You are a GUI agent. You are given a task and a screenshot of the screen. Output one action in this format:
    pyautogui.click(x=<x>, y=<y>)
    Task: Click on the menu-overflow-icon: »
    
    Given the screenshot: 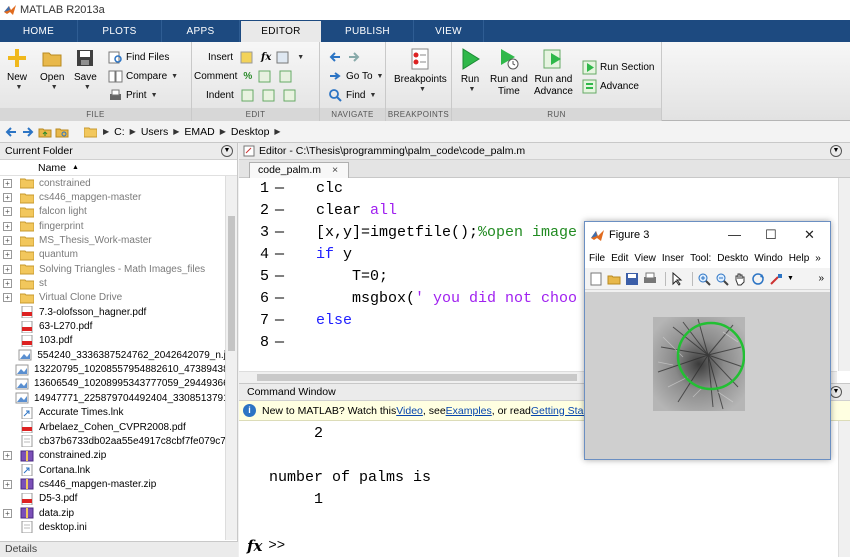 What is the action you would take?
    pyautogui.click(x=818, y=258)
    